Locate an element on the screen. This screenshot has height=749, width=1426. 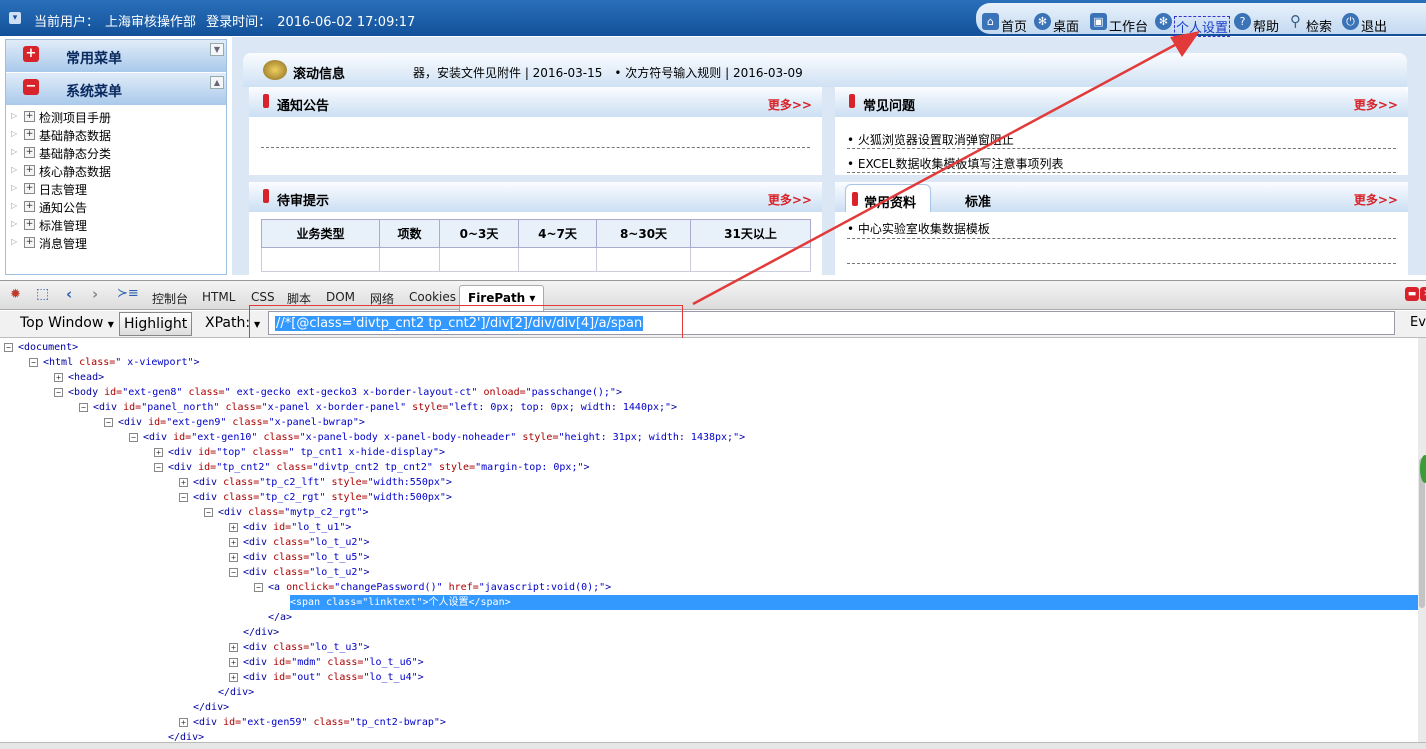
faq-item: • 火狐浏览器设置取消弹窗阻止 is located at coordinates (930, 139).